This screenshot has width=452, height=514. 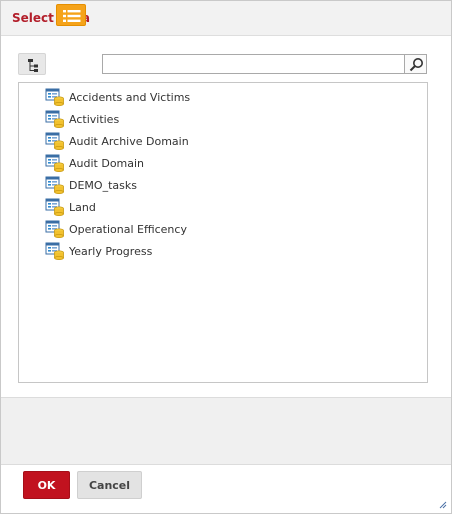 I want to click on search-button, so click(x=415, y=64).